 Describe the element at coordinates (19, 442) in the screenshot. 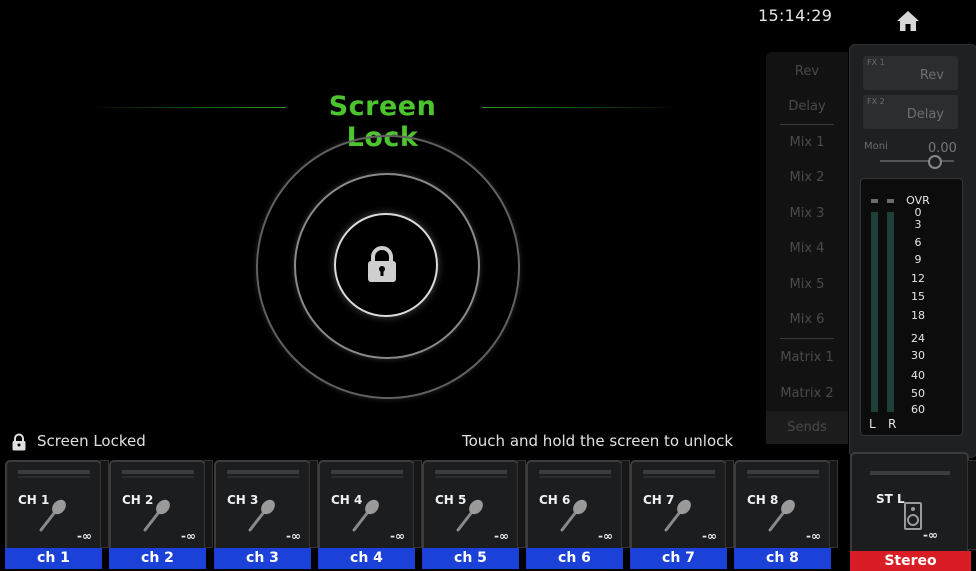

I see `lock-status-icon` at that location.